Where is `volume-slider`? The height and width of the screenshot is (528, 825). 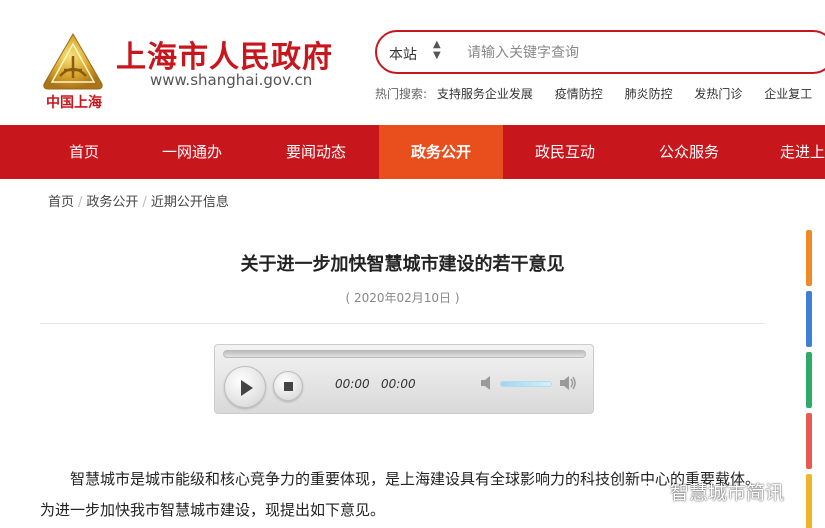
volume-slider is located at coordinates (526, 384).